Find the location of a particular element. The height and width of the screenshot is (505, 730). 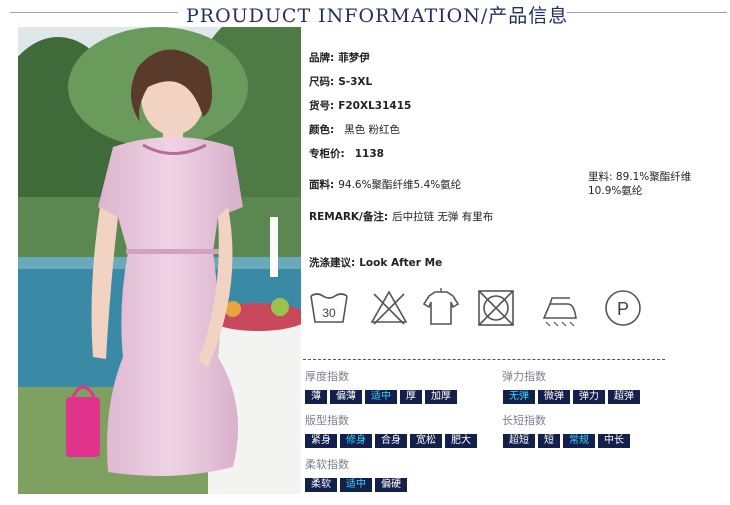

fit-title: 版型指数 is located at coordinates (327, 420).